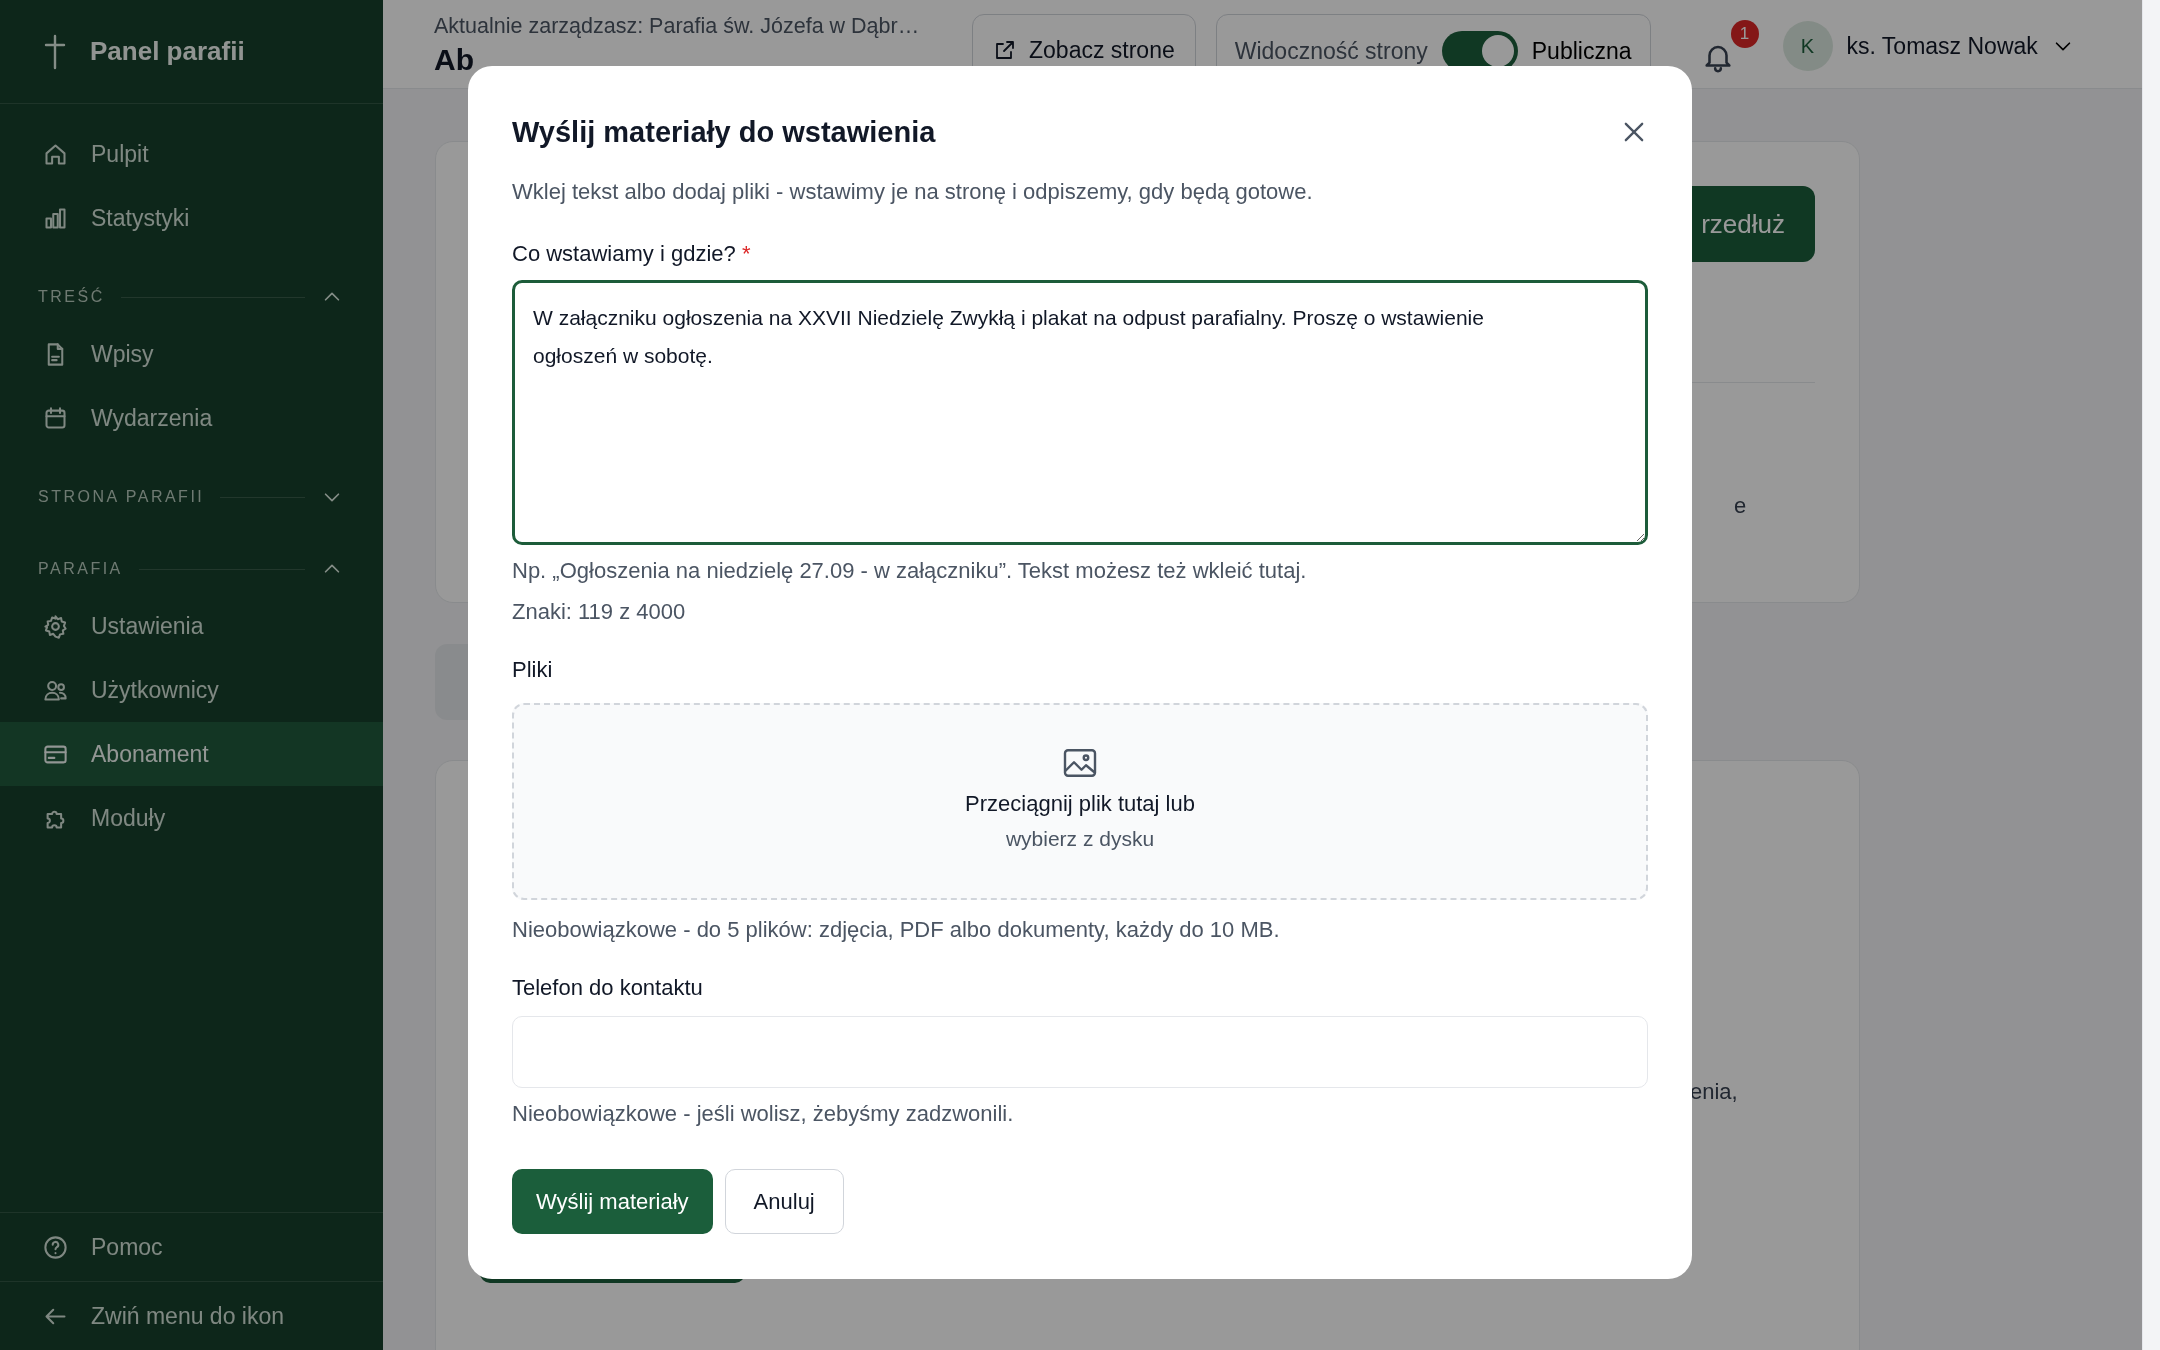 This screenshot has width=2160, height=1350. What do you see at coordinates (624, 253) in the screenshot?
I see `field-label: Co wstawiamy i gdzie?` at bounding box center [624, 253].